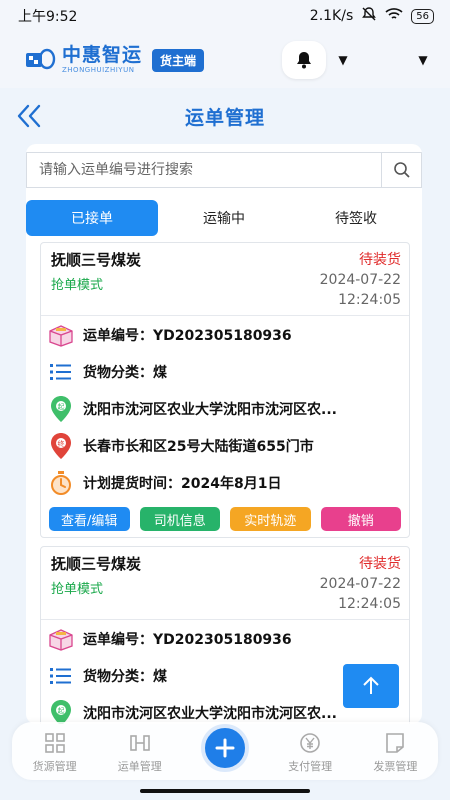 This screenshot has height=800, width=450. Describe the element at coordinates (225, 791) in the screenshot. I see `home-indicator` at that location.